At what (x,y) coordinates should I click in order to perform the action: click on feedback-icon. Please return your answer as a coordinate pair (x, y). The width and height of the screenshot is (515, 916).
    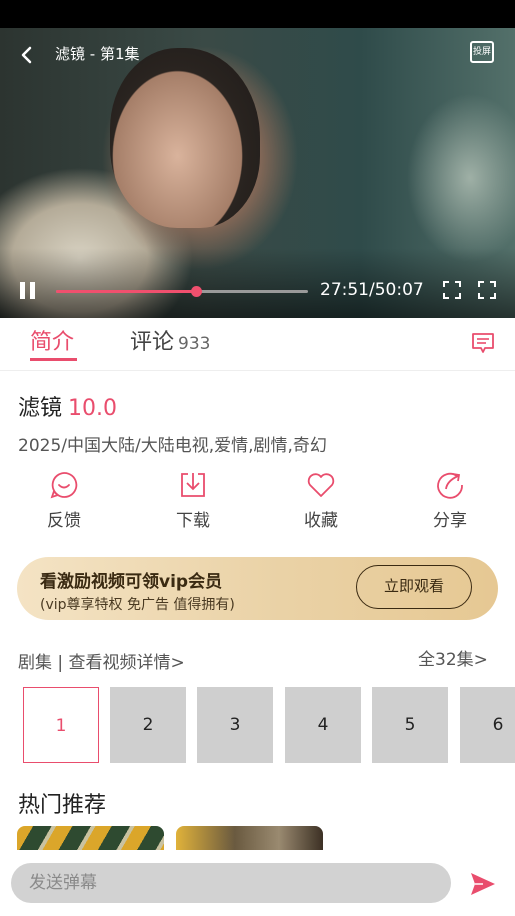
    Looking at the image, I should click on (64, 485).